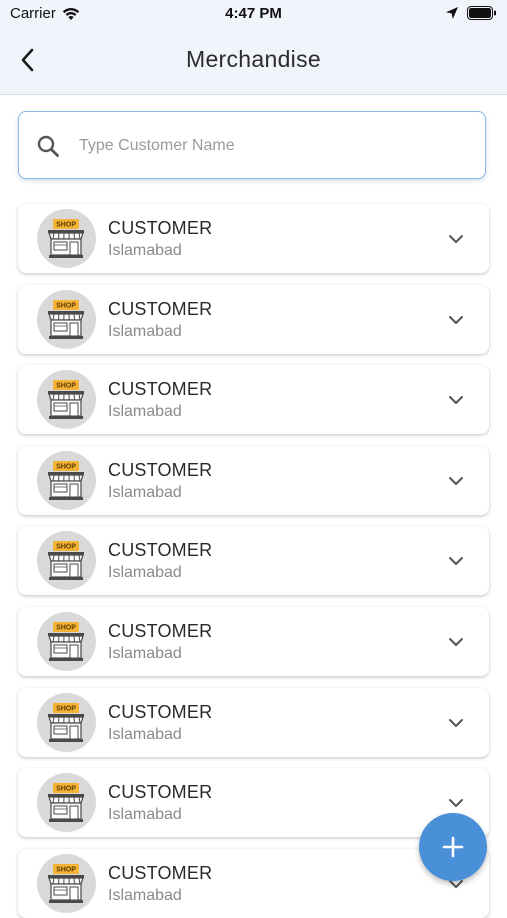  What do you see at coordinates (452, 13) in the screenshot?
I see `location-arrow-icon` at bounding box center [452, 13].